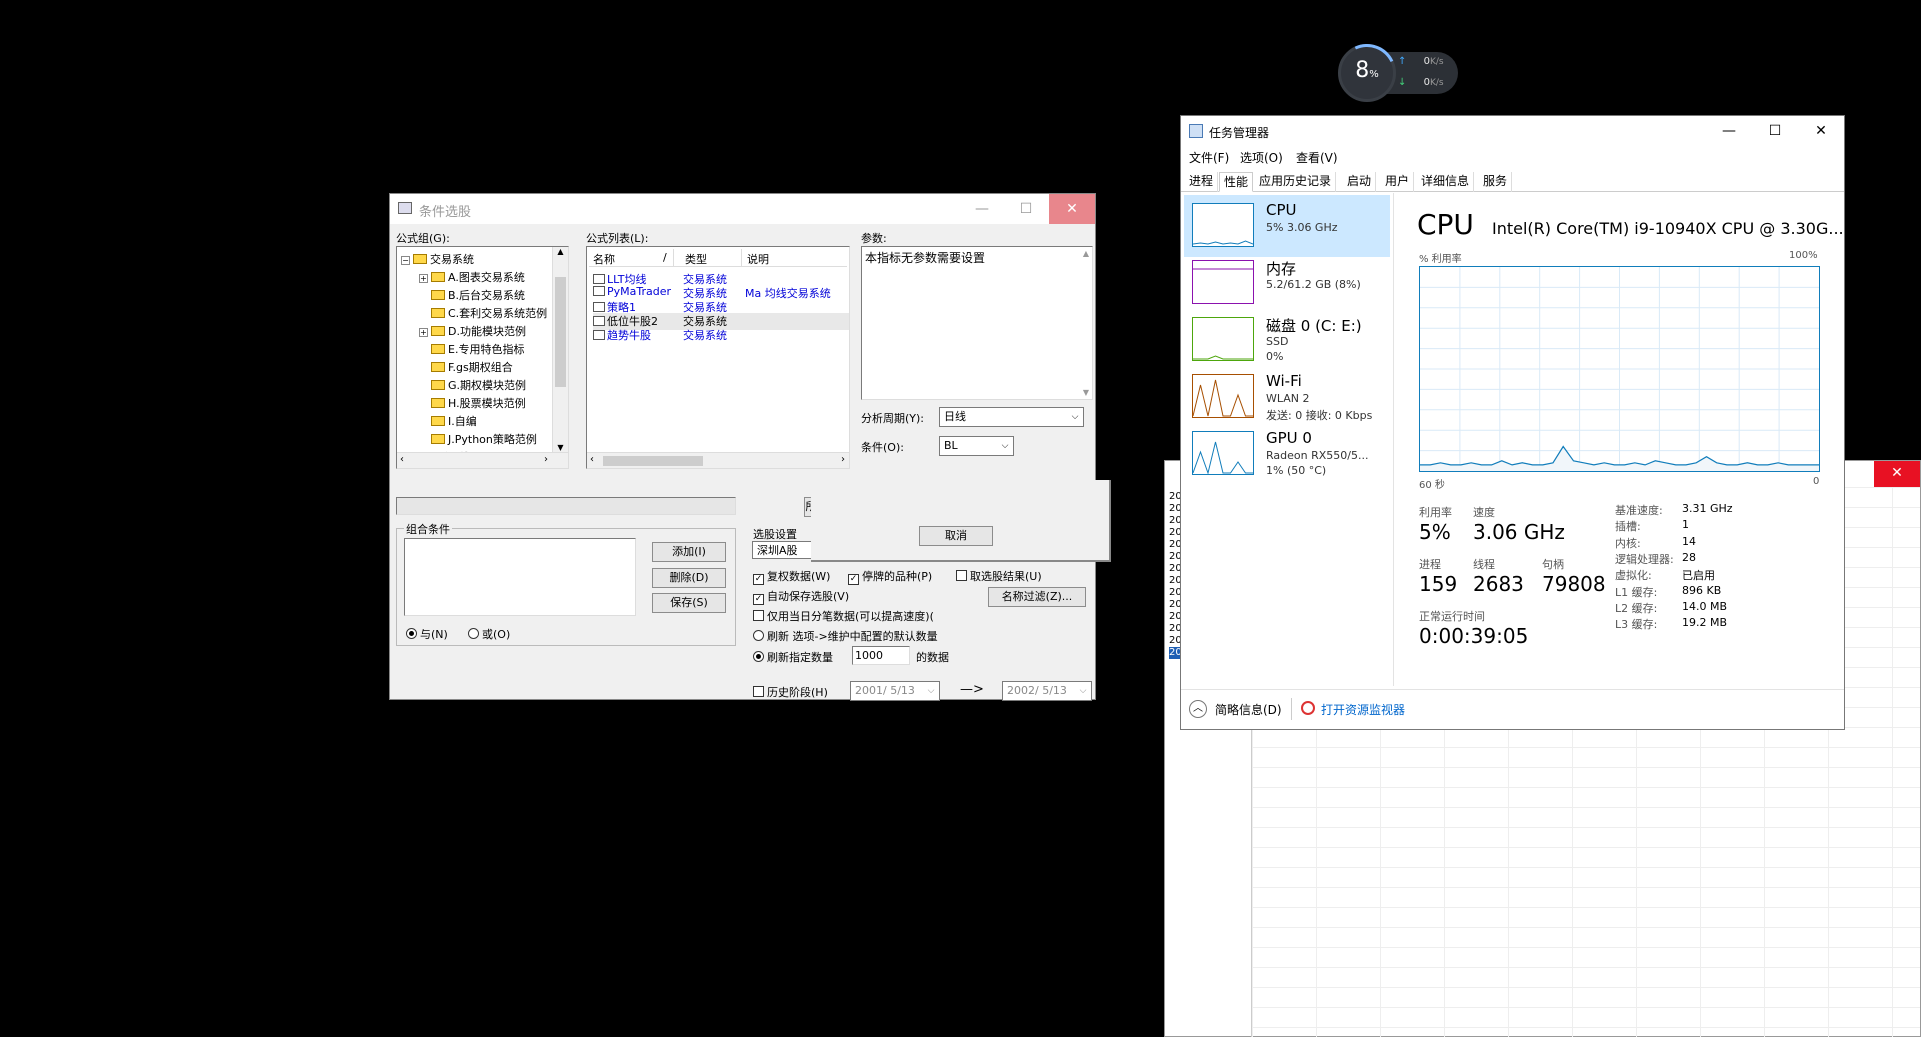  I want to click on utilization-label: 利用率, so click(1435, 512).